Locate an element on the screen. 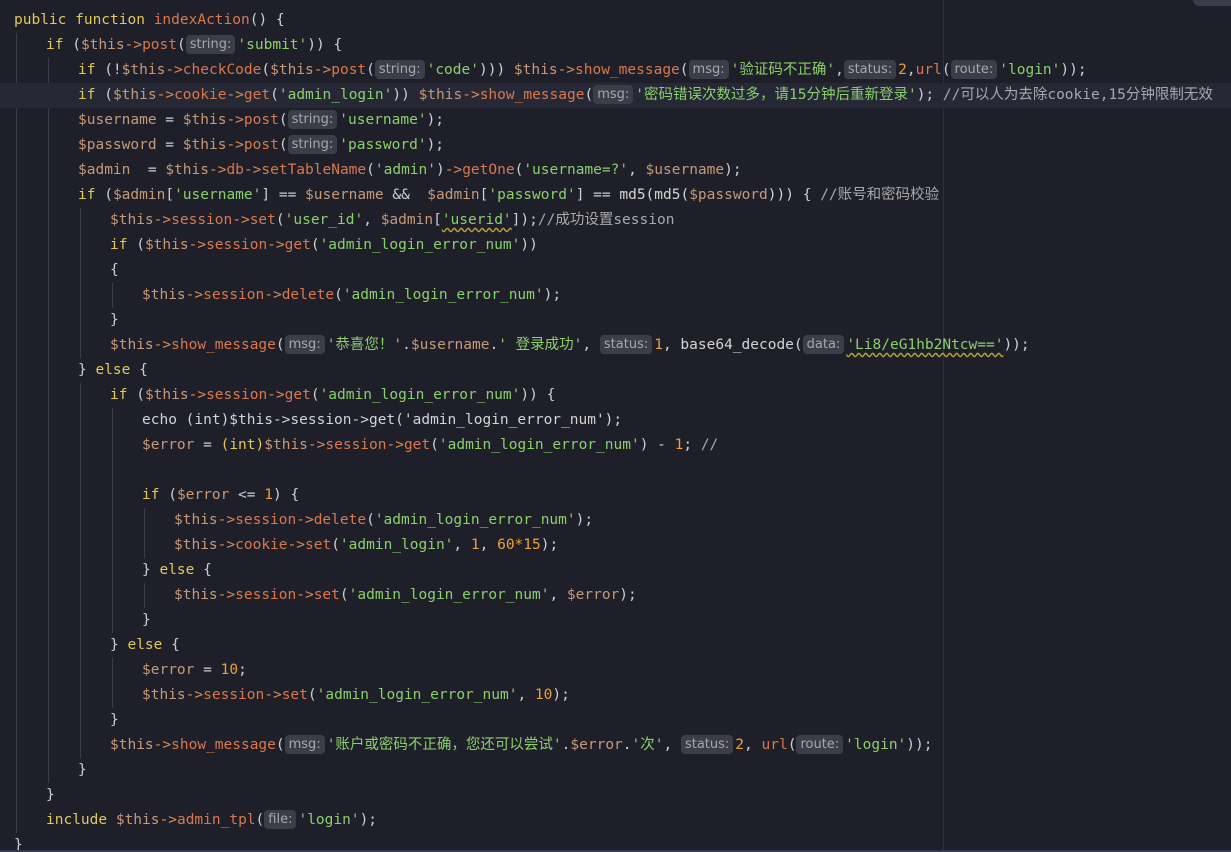 The image size is (1231, 852). code-token: admin_tpl is located at coordinates (216, 820).